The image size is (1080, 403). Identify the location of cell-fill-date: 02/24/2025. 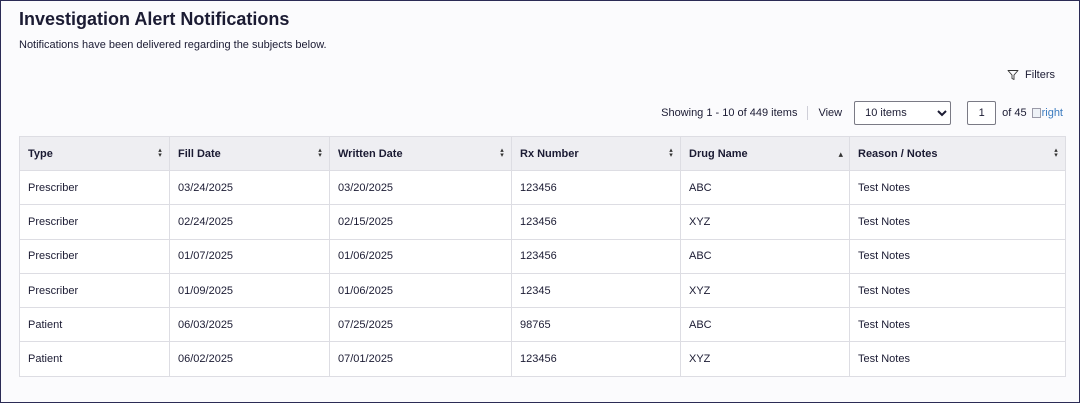
(249, 222).